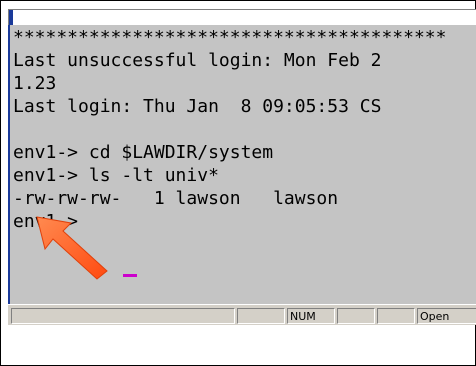 This screenshot has height=366, width=476. I want to click on window-top-edge, so click(242, 17).